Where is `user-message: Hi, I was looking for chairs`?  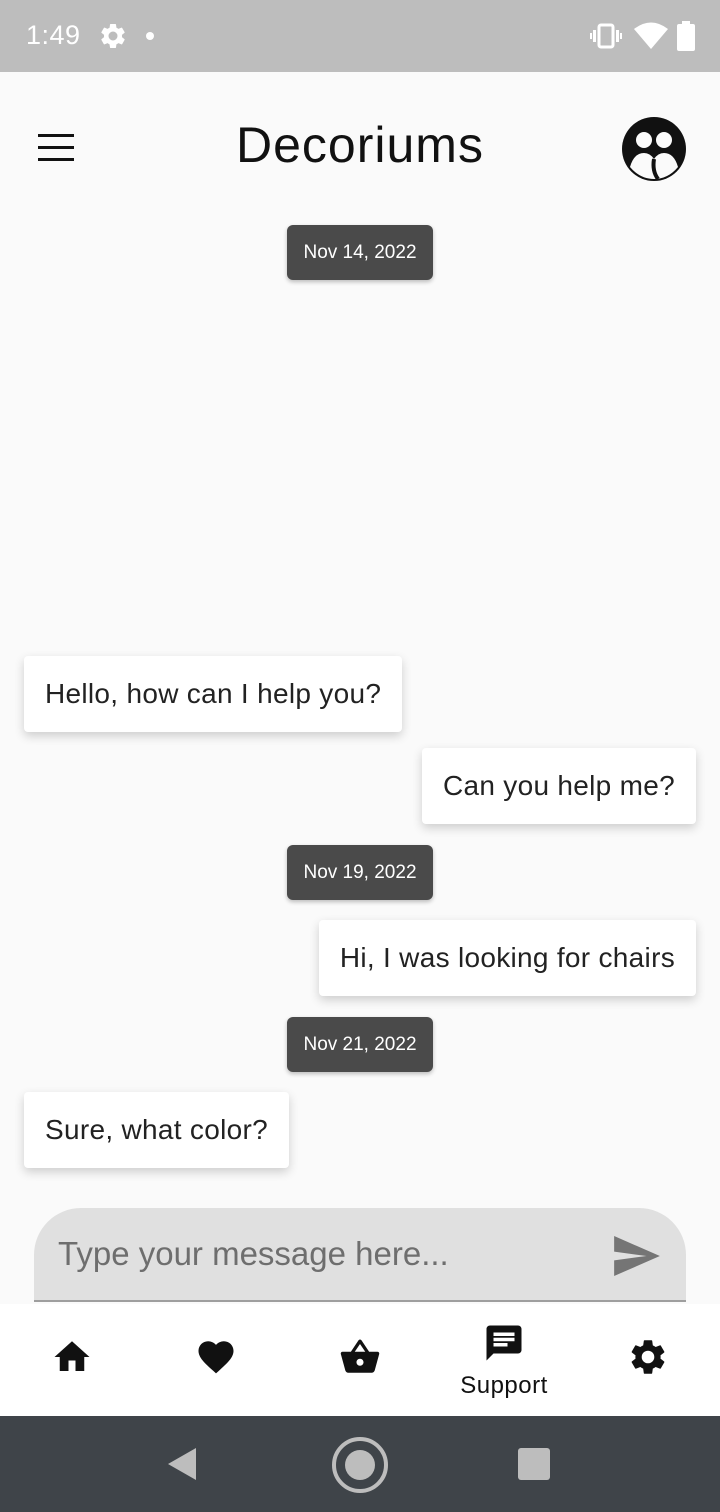 user-message: Hi, I was looking for chairs is located at coordinates (507, 958).